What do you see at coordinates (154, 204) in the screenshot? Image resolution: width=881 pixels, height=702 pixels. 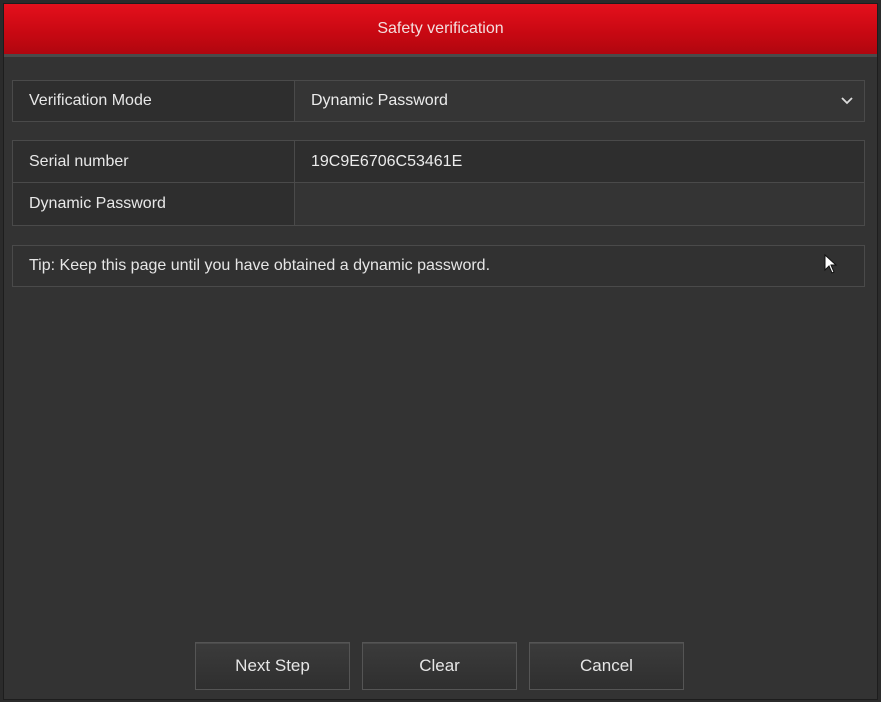 I see `dynamic-password-label: Dynamic Password` at bounding box center [154, 204].